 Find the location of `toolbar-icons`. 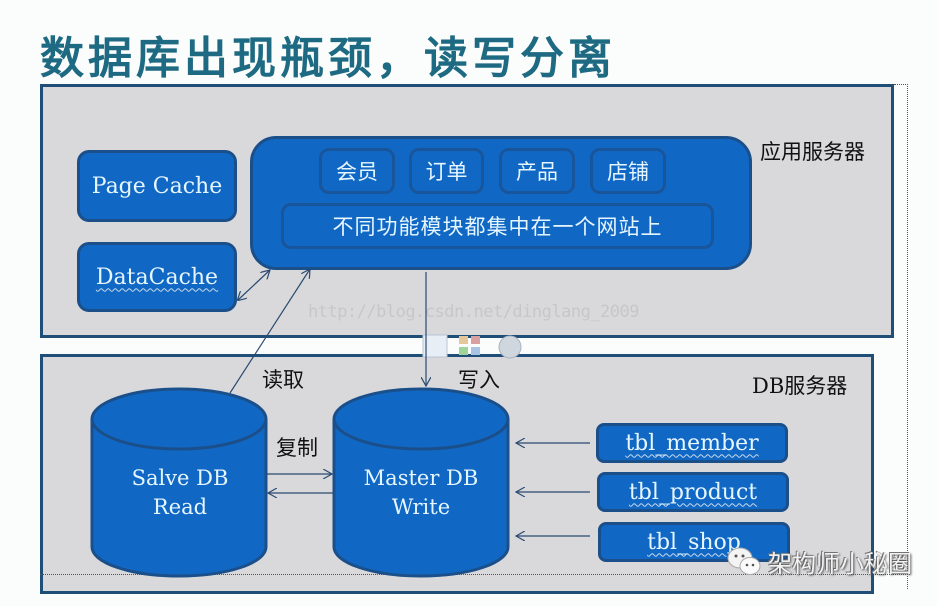

toolbar-icons is located at coordinates (472, 346).